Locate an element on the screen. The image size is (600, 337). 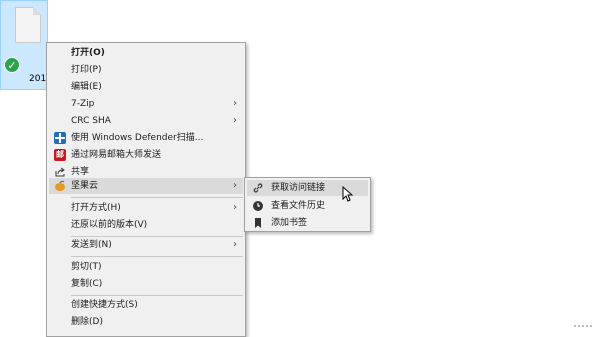
windows-defender-icon is located at coordinates (60, 138).